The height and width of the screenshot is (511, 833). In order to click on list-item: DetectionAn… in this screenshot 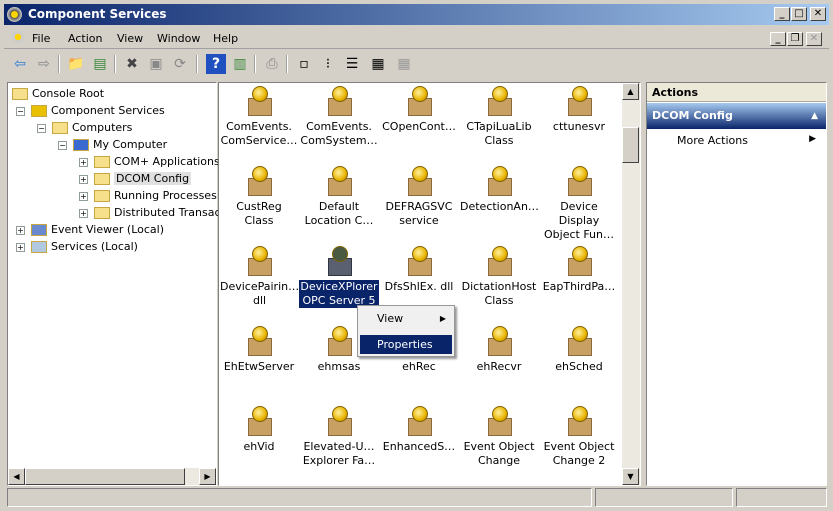, I will do `click(499, 189)`.